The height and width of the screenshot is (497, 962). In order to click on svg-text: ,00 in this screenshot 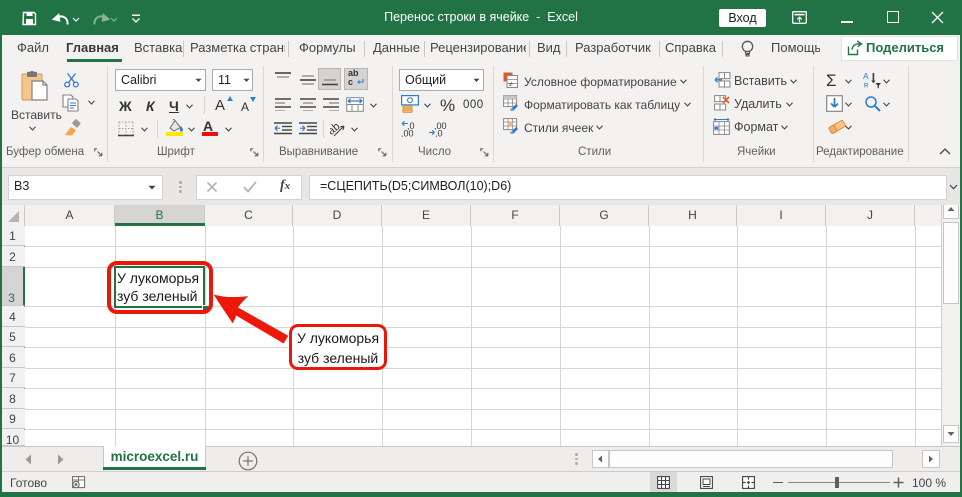, I will do `click(407, 133)`.